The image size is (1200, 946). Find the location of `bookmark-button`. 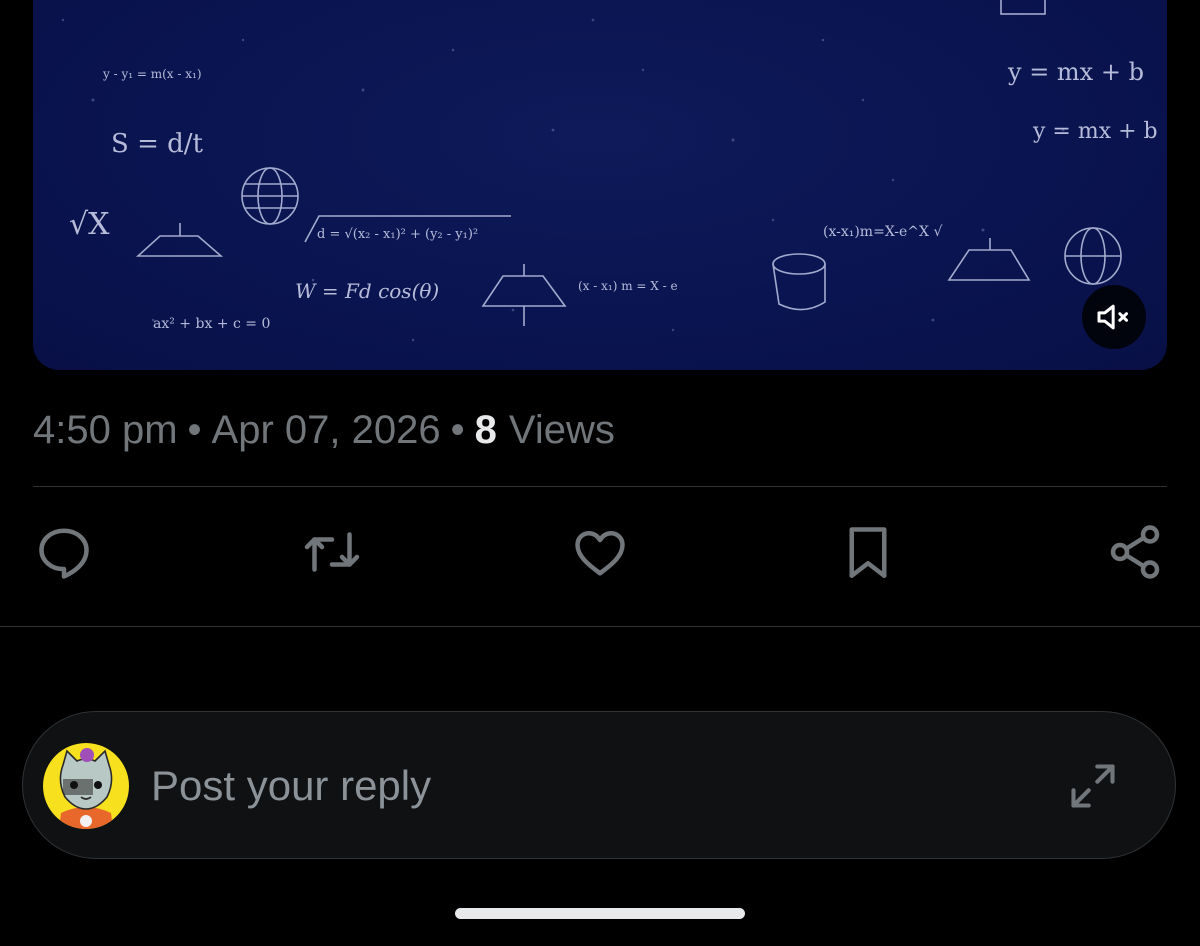

bookmark-button is located at coordinates (868, 552).